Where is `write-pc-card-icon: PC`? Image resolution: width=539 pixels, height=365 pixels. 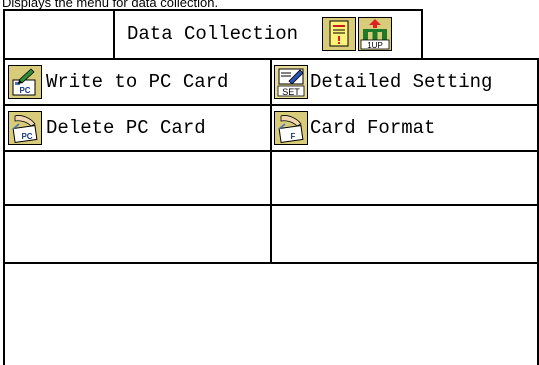
write-pc-card-icon: PC is located at coordinates (25, 82).